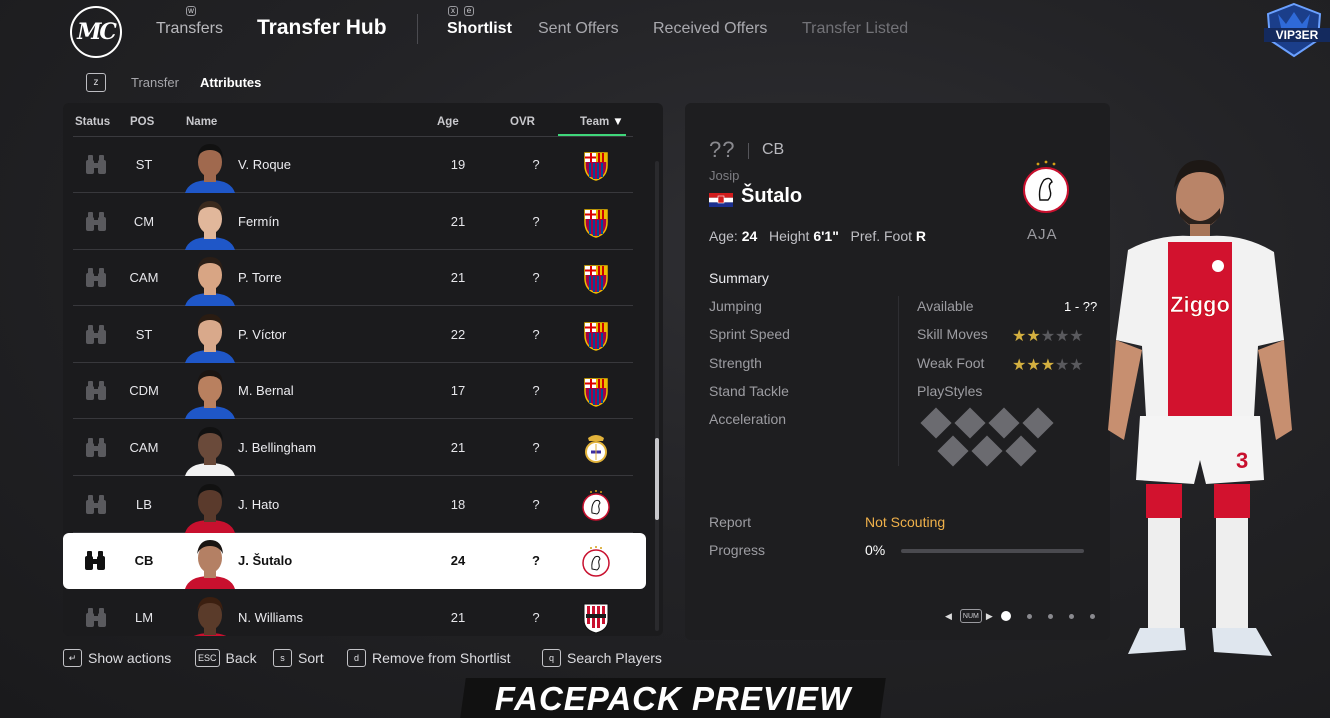 The height and width of the screenshot is (718, 1330). What do you see at coordinates (226, 658) in the screenshot?
I see `action-back: ESC Back` at bounding box center [226, 658].